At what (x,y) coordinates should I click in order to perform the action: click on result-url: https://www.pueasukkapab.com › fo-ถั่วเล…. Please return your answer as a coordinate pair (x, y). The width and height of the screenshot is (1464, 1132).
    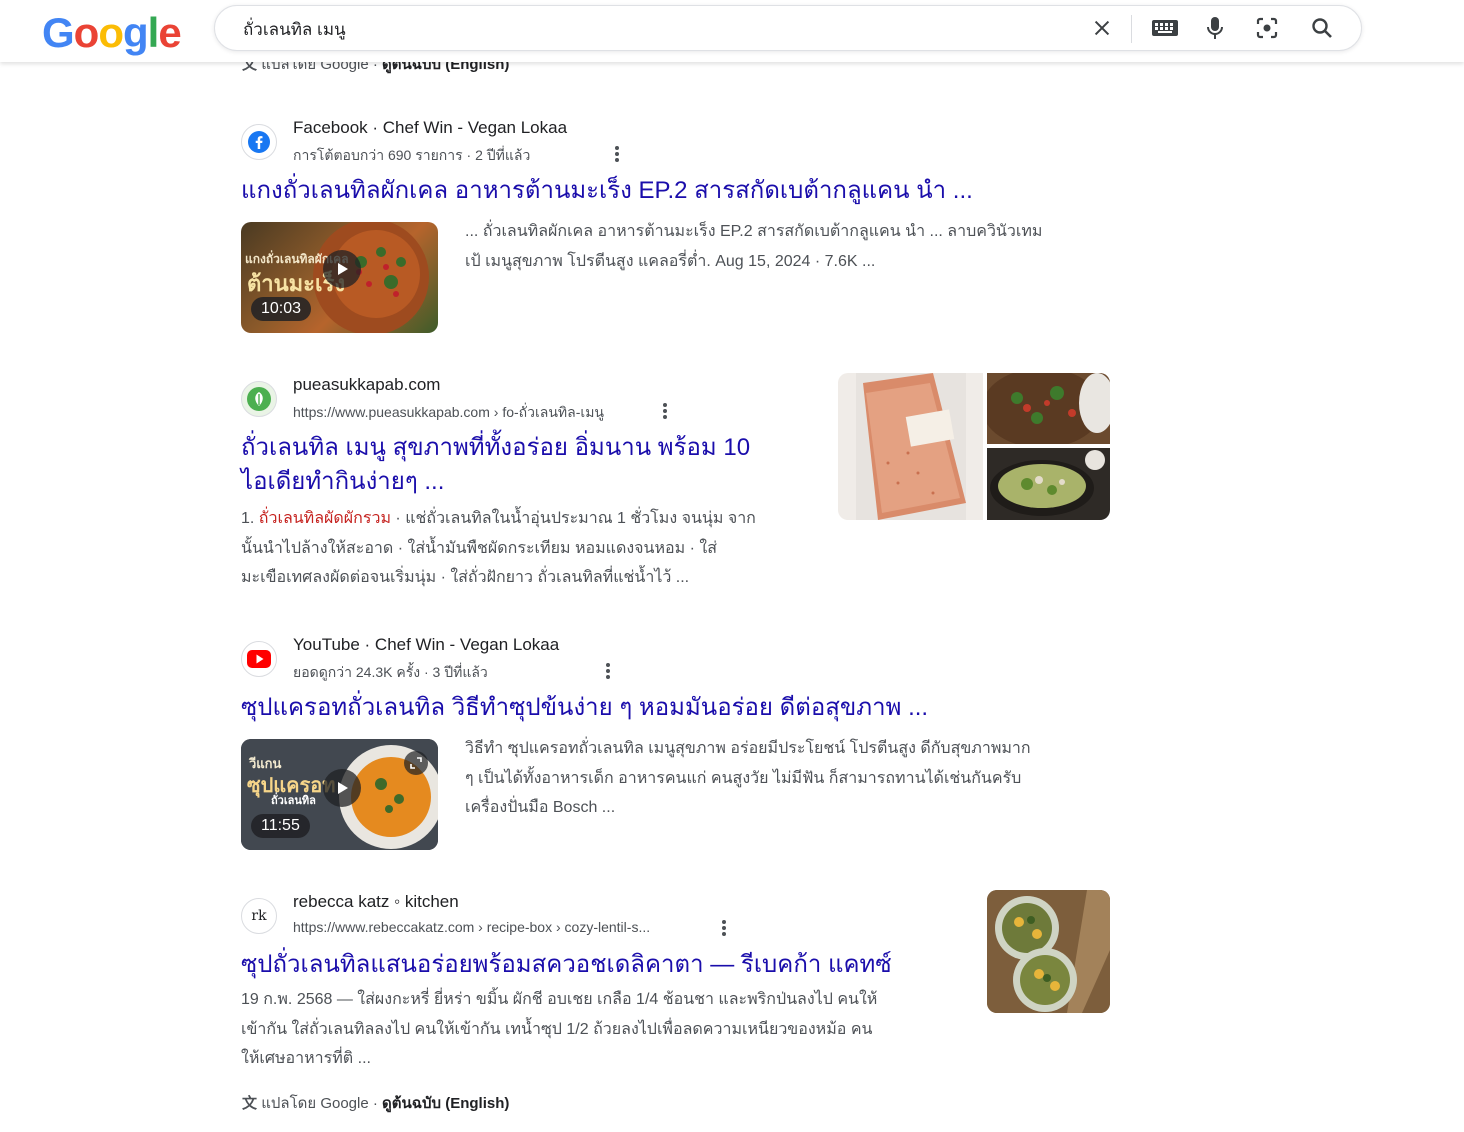
    Looking at the image, I should click on (448, 412).